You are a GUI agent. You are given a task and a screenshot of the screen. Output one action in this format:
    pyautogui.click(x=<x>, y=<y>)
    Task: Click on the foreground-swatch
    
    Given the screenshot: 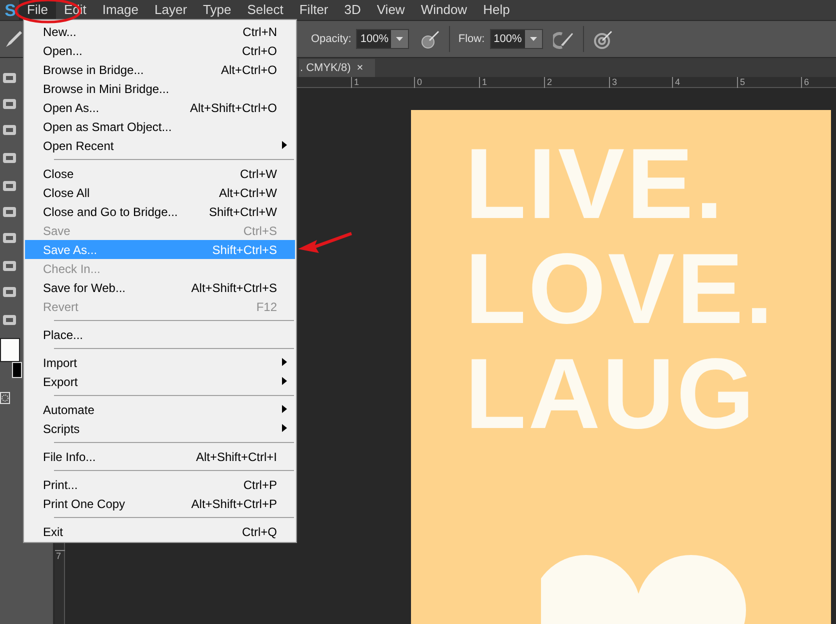 What is the action you would take?
    pyautogui.click(x=10, y=350)
    